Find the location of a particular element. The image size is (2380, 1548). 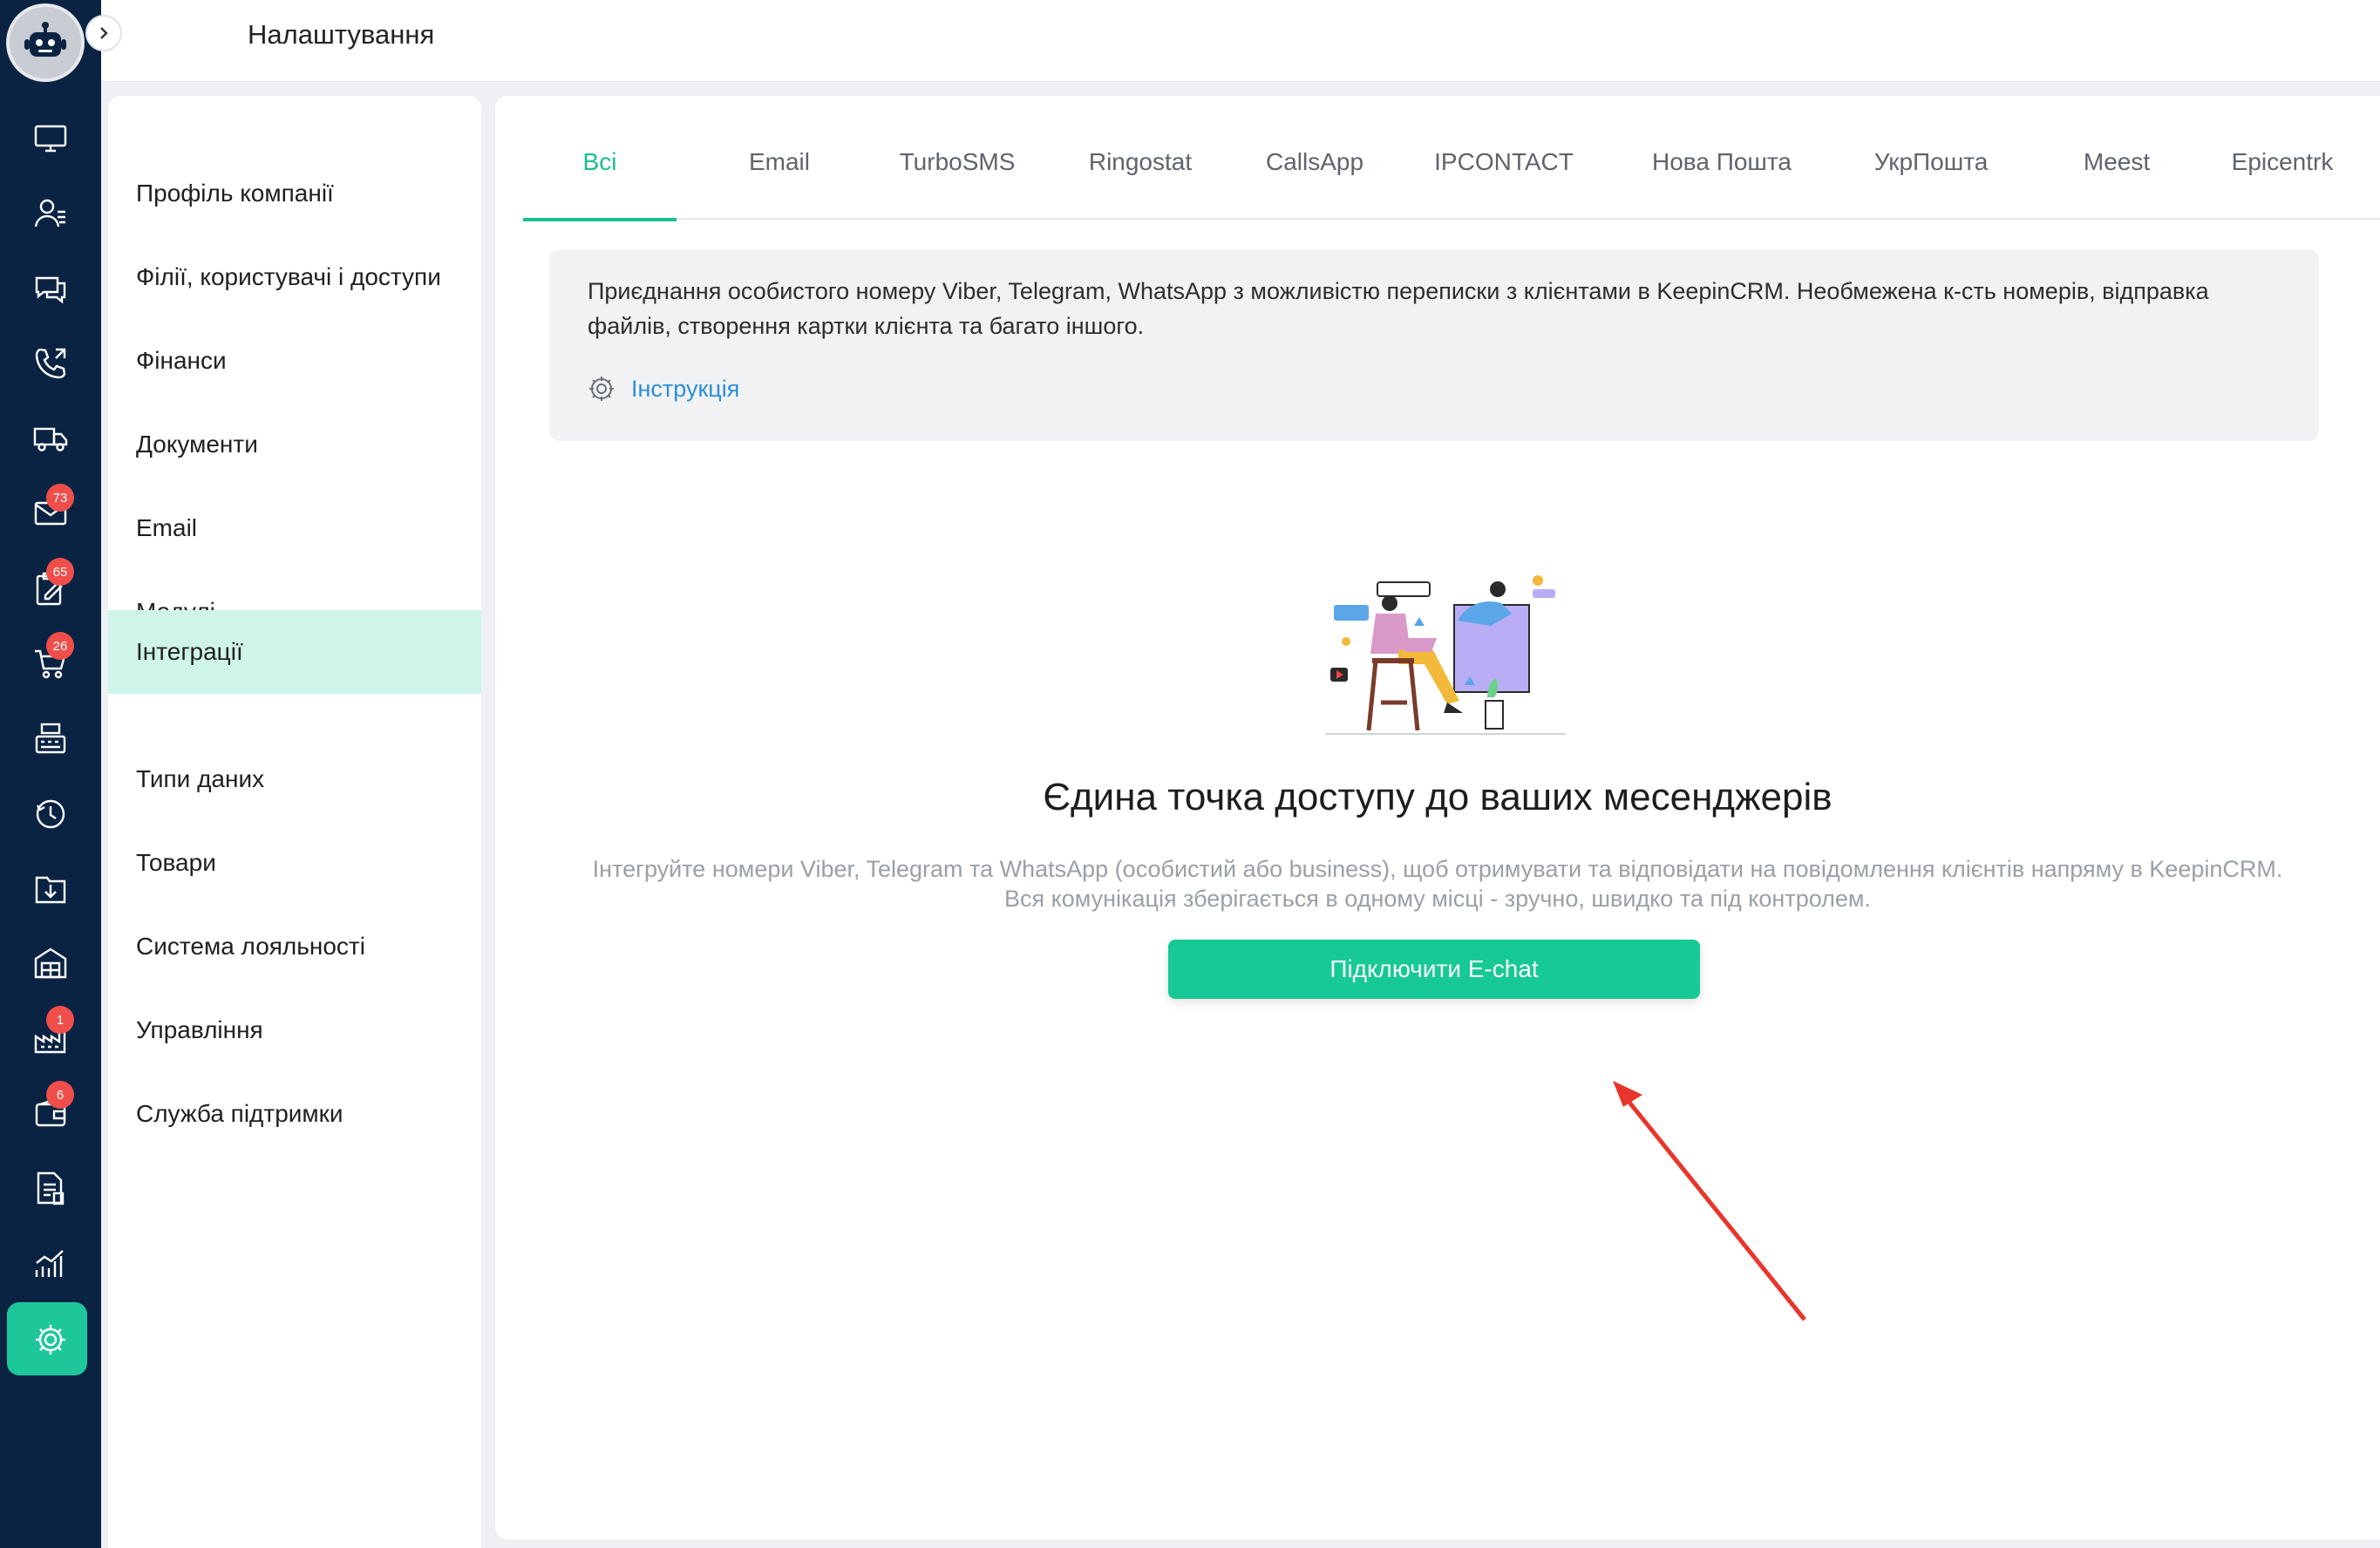

chat-icon is located at coordinates (50, 288).